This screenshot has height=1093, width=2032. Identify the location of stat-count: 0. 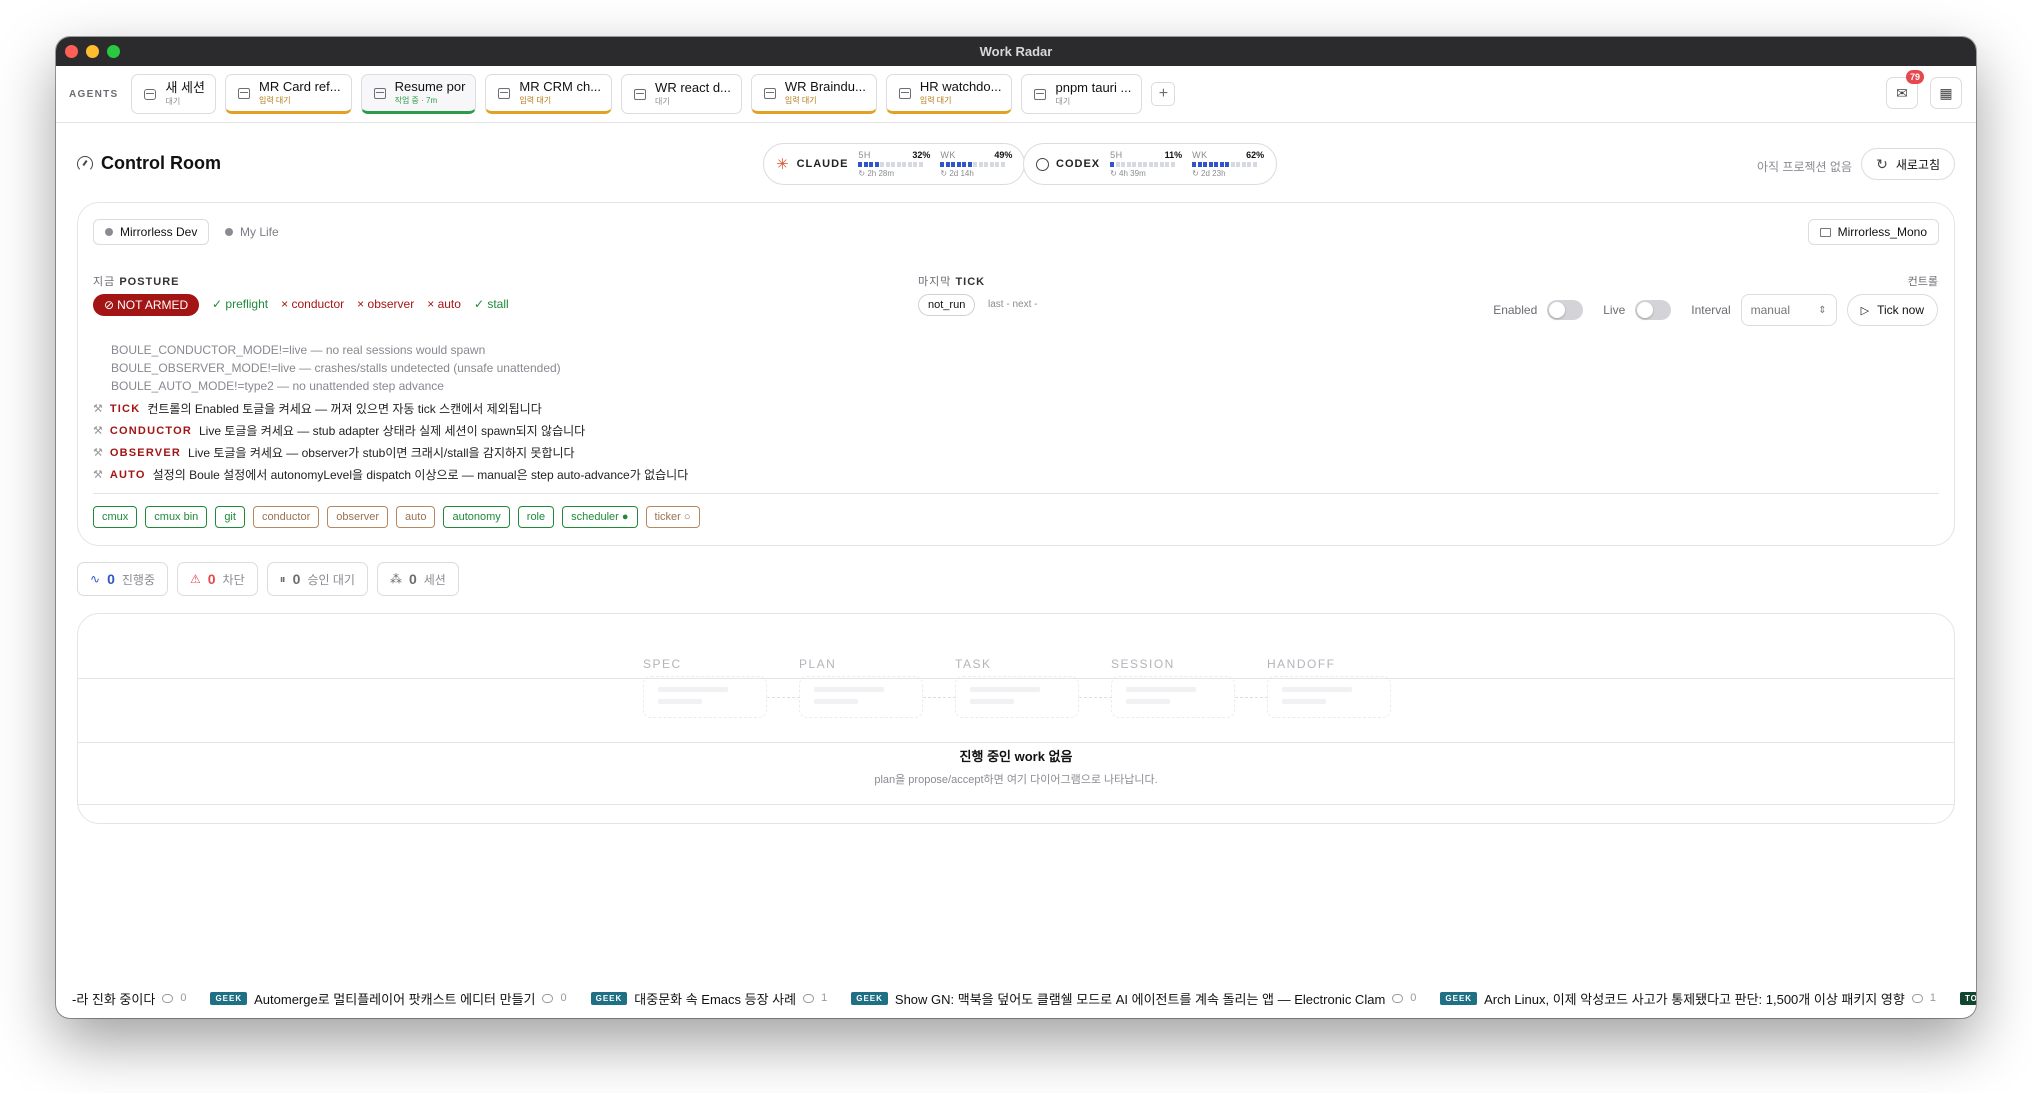
(296, 579).